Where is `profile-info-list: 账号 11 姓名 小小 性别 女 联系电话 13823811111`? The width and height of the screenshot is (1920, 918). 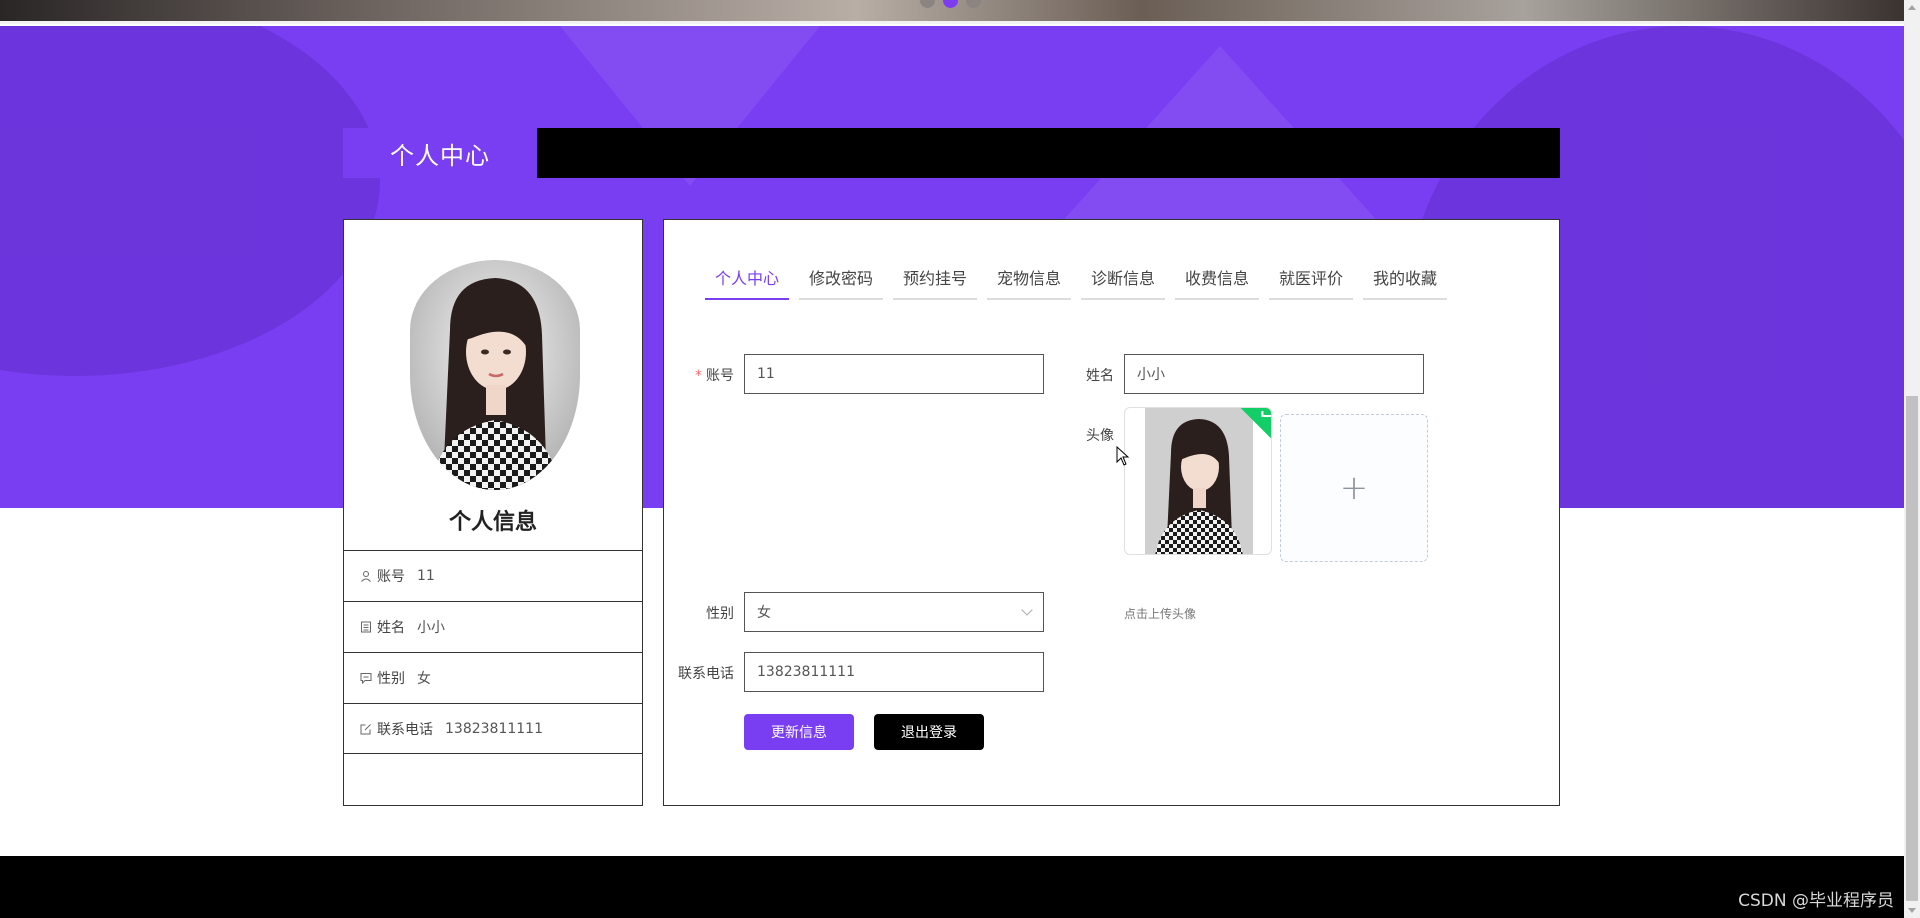
profile-info-list: 账号 11 姓名 小小 性别 女 联系电话 13823811111 is located at coordinates (493, 652).